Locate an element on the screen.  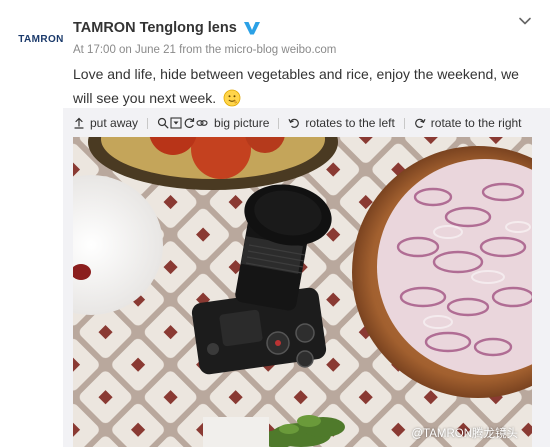
put-away-button: put away is located at coordinates (105, 123).